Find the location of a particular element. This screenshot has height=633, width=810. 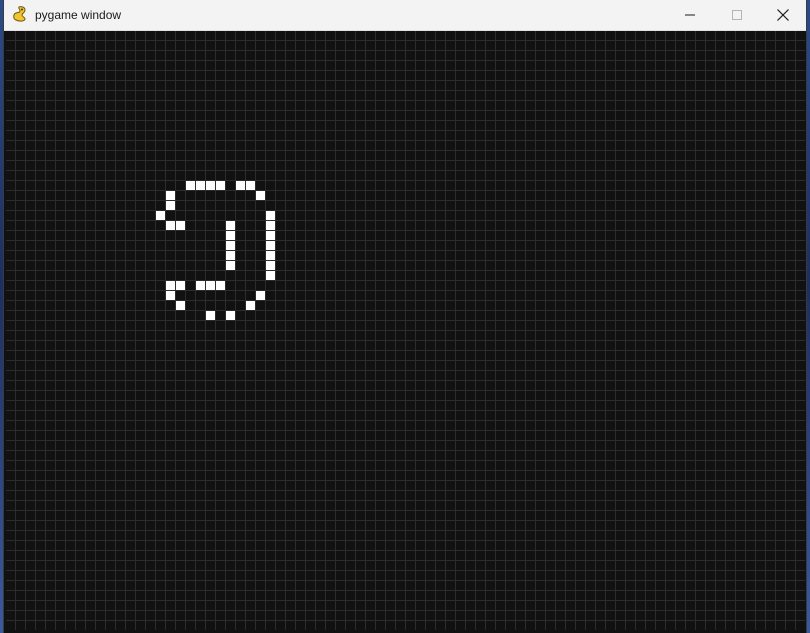

maximize-icon is located at coordinates (737, 15).